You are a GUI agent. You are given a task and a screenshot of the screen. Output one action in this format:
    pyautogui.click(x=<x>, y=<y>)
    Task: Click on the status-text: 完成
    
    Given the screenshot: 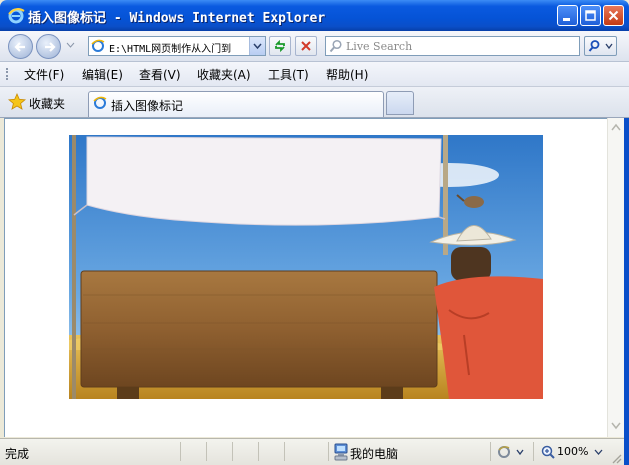 What is the action you would take?
    pyautogui.click(x=17, y=454)
    